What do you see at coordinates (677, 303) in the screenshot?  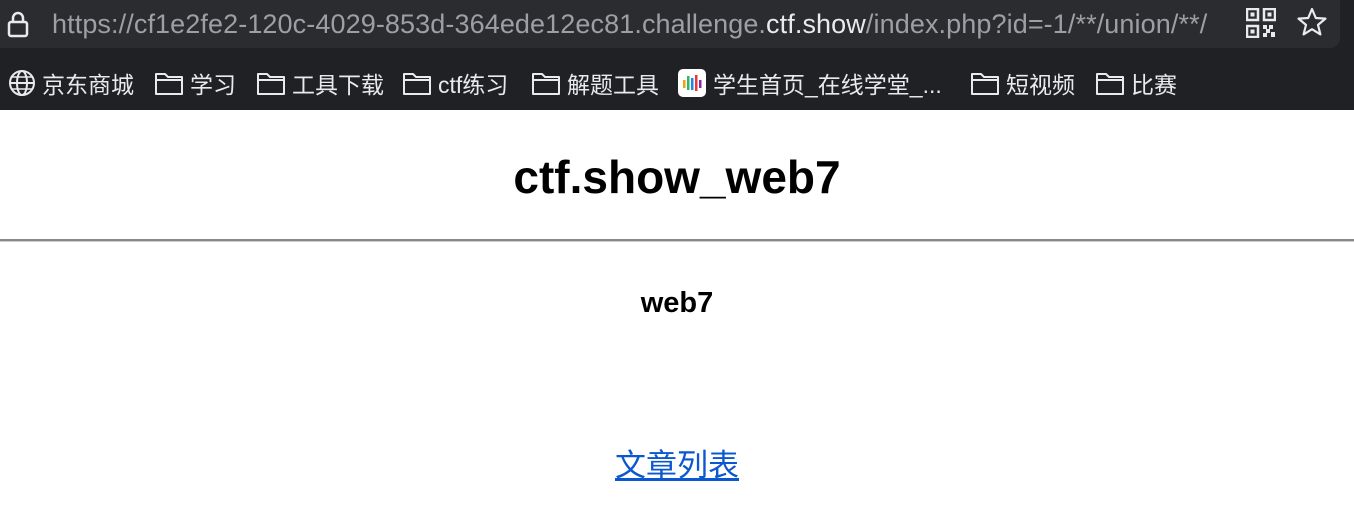 I see `page-subtitle: web7` at bounding box center [677, 303].